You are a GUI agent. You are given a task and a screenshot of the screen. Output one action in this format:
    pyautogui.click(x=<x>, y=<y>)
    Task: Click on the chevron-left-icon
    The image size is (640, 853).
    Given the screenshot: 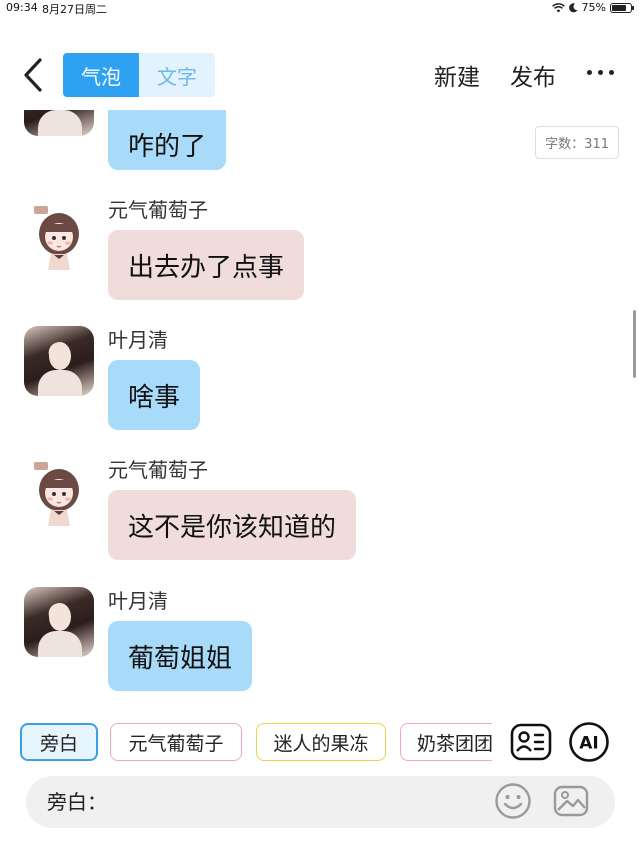 What is the action you would take?
    pyautogui.click(x=33, y=75)
    